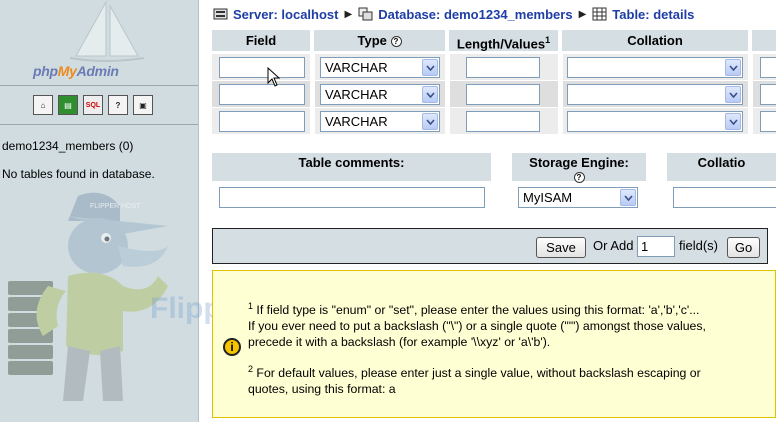  I want to click on server-icon, so click(220, 14).